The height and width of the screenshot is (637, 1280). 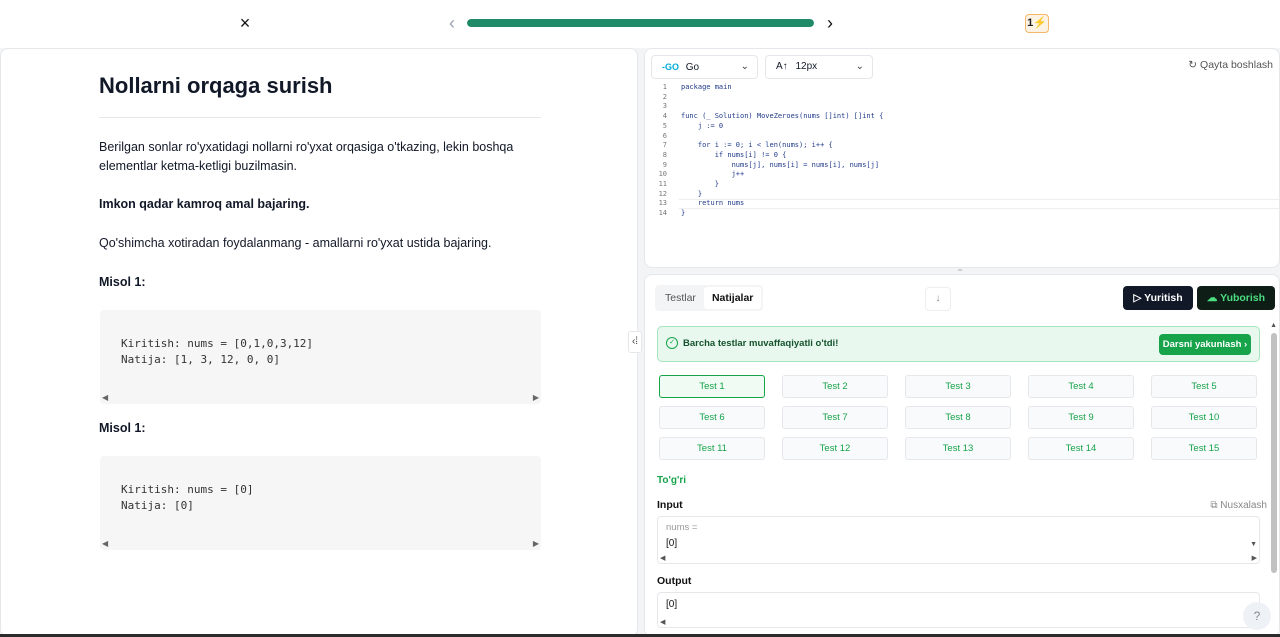 What do you see at coordinates (1202, 344) in the screenshot?
I see `finish-label: Darsni yakunlash` at bounding box center [1202, 344].